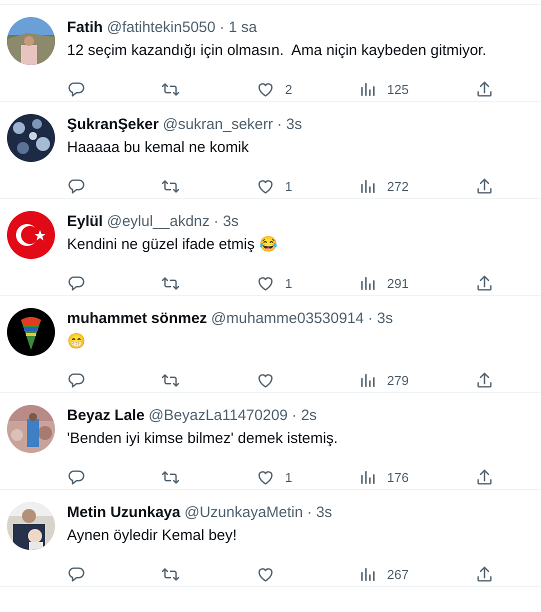  I want to click on reply-text: 😁, so click(77, 342).